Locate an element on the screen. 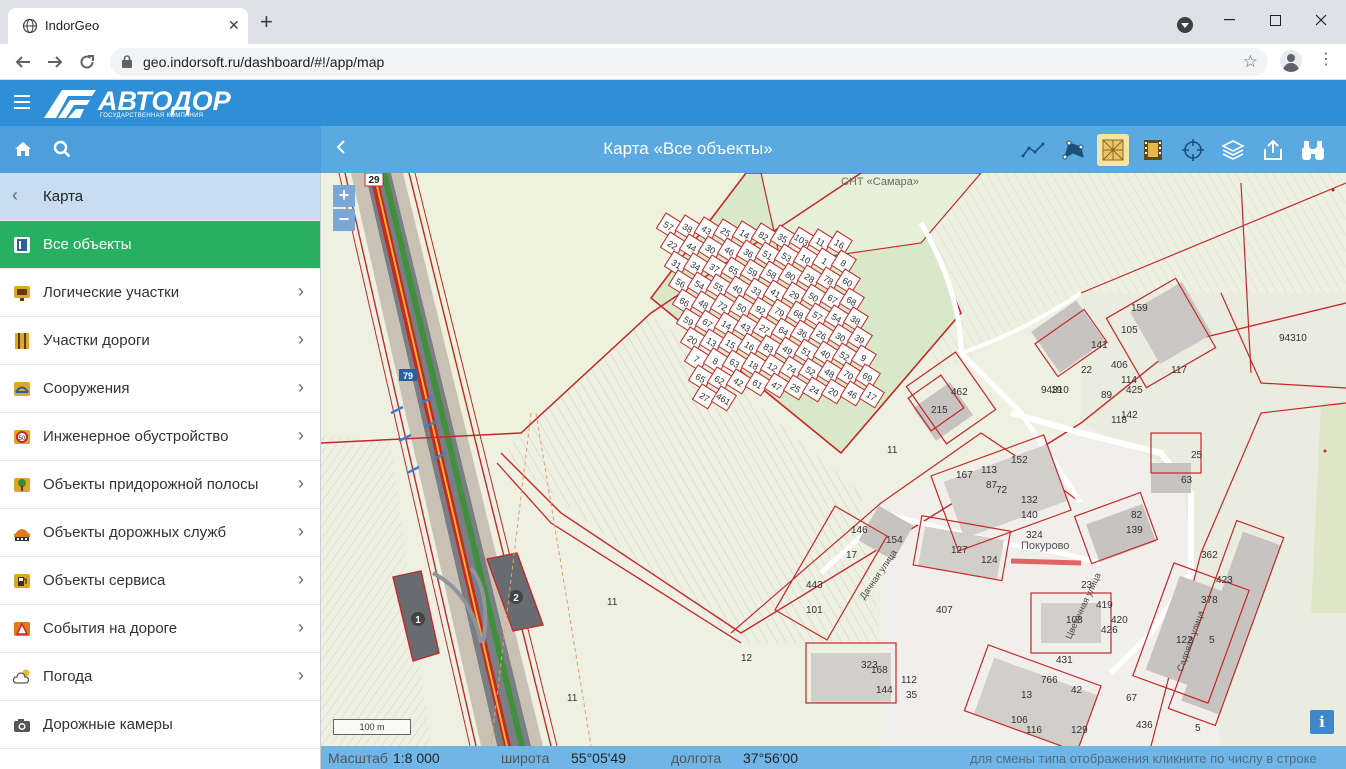 The width and height of the screenshot is (1346, 769). sidebar-item-label: Объекты дорожных служб is located at coordinates (135, 532).